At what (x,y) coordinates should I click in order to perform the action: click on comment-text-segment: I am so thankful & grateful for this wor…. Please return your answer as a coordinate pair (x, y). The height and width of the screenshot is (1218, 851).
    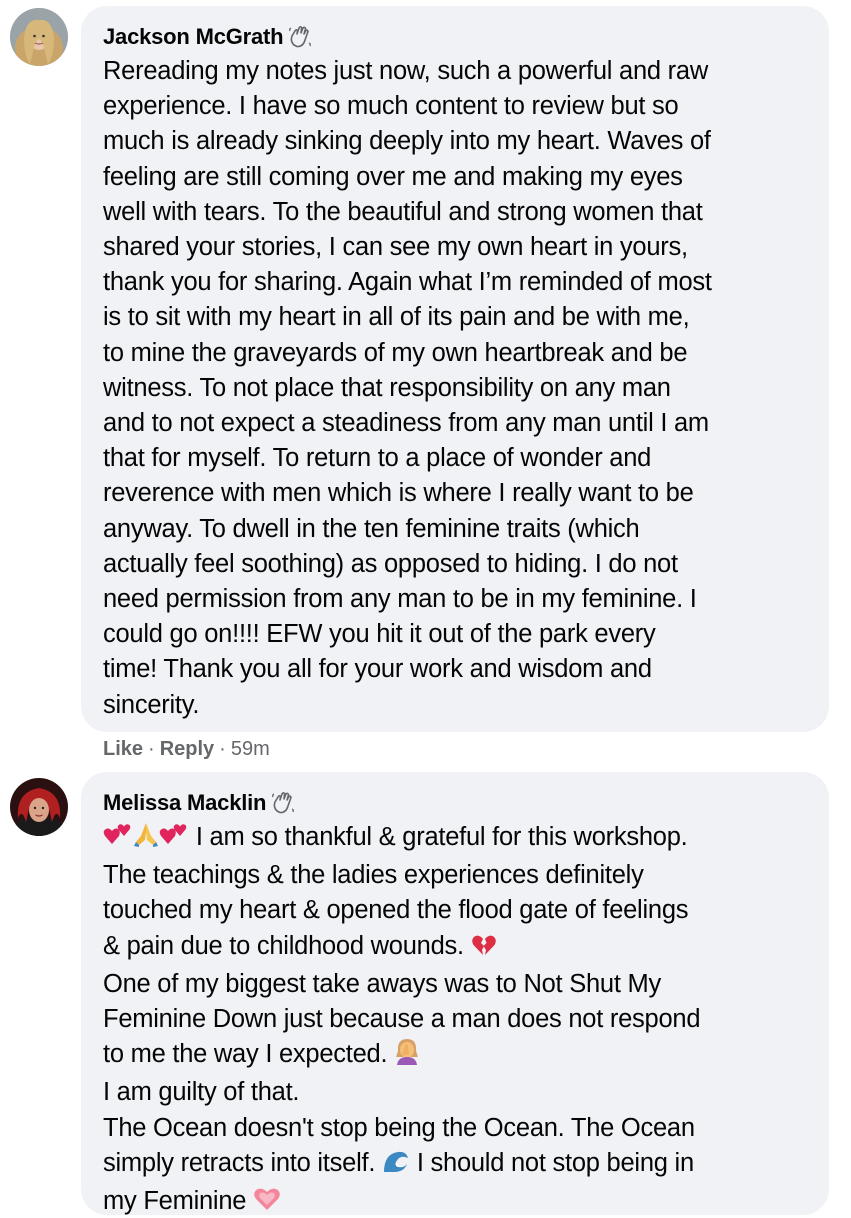
    Looking at the image, I should click on (441, 837).